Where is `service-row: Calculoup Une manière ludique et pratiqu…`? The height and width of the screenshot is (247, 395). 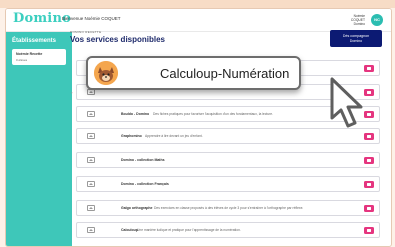
service-row: Calculoup Une manière ludique et pratiqu… is located at coordinates (228, 230).